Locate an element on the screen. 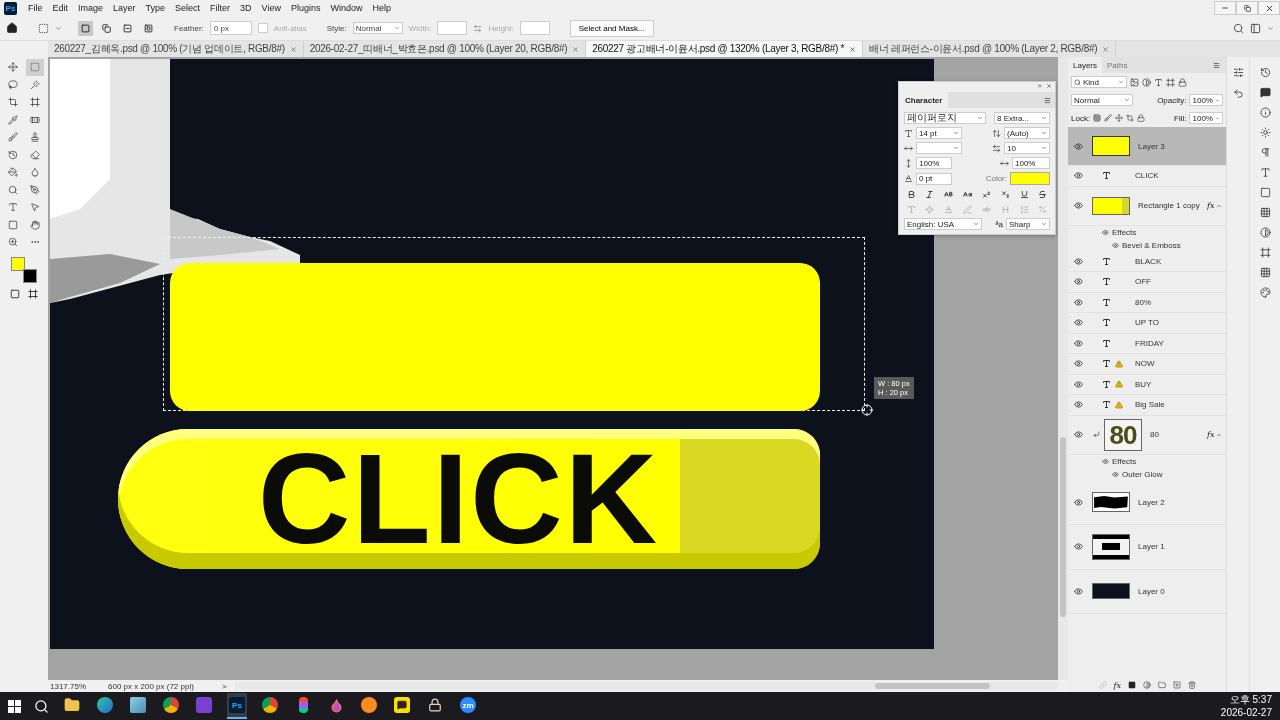 The height and width of the screenshot is (720, 1280). layer-name: Layer 3 is located at coordinates (1151, 146).